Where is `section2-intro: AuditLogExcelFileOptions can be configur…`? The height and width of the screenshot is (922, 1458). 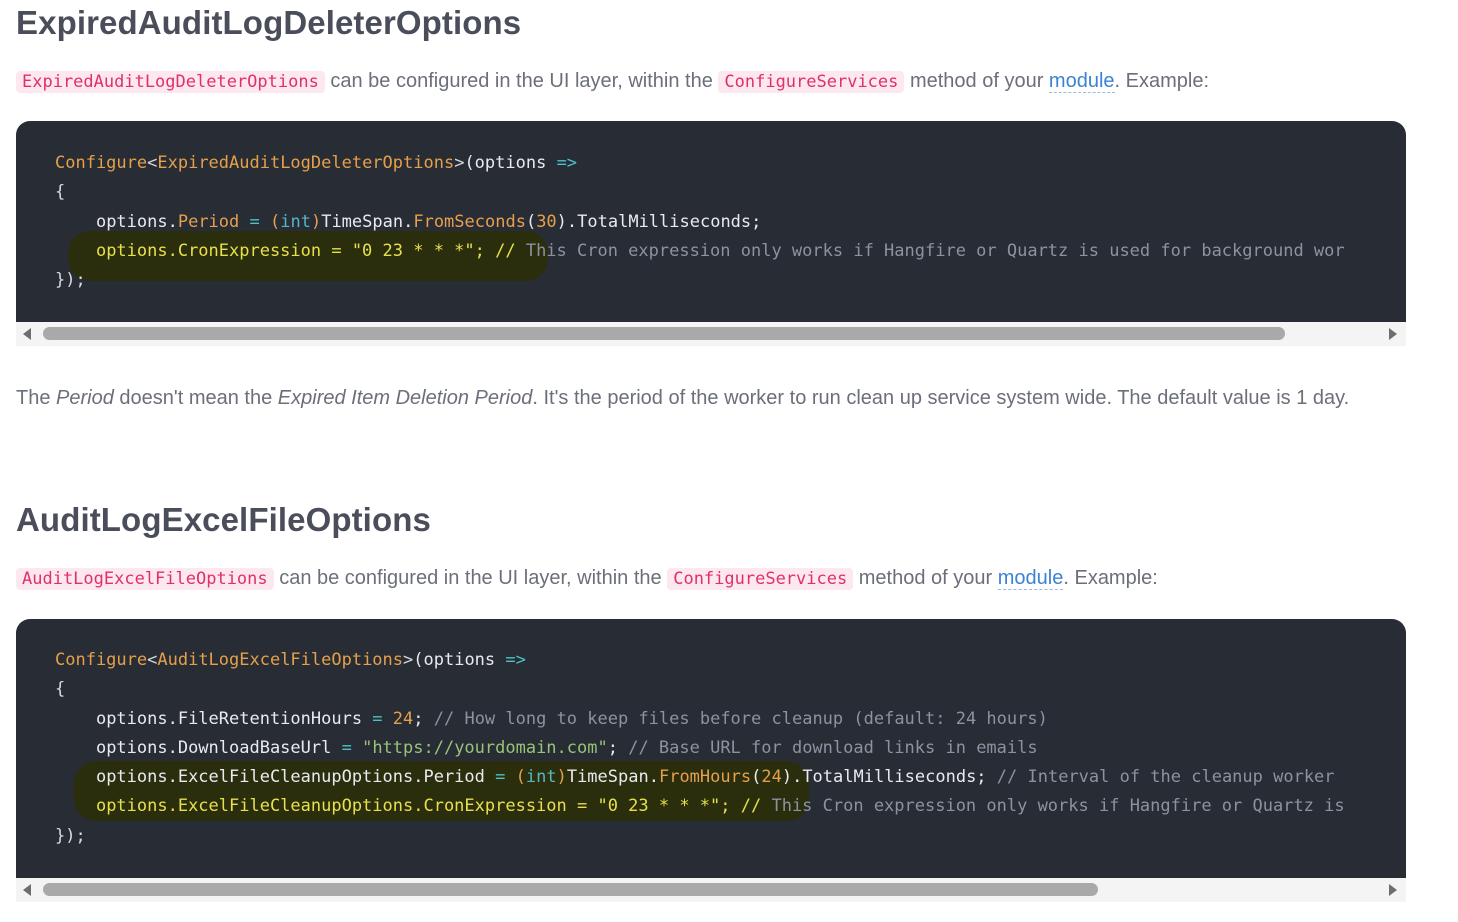 section2-intro: AuditLogExcelFileOptions can be configur… is located at coordinates (587, 578).